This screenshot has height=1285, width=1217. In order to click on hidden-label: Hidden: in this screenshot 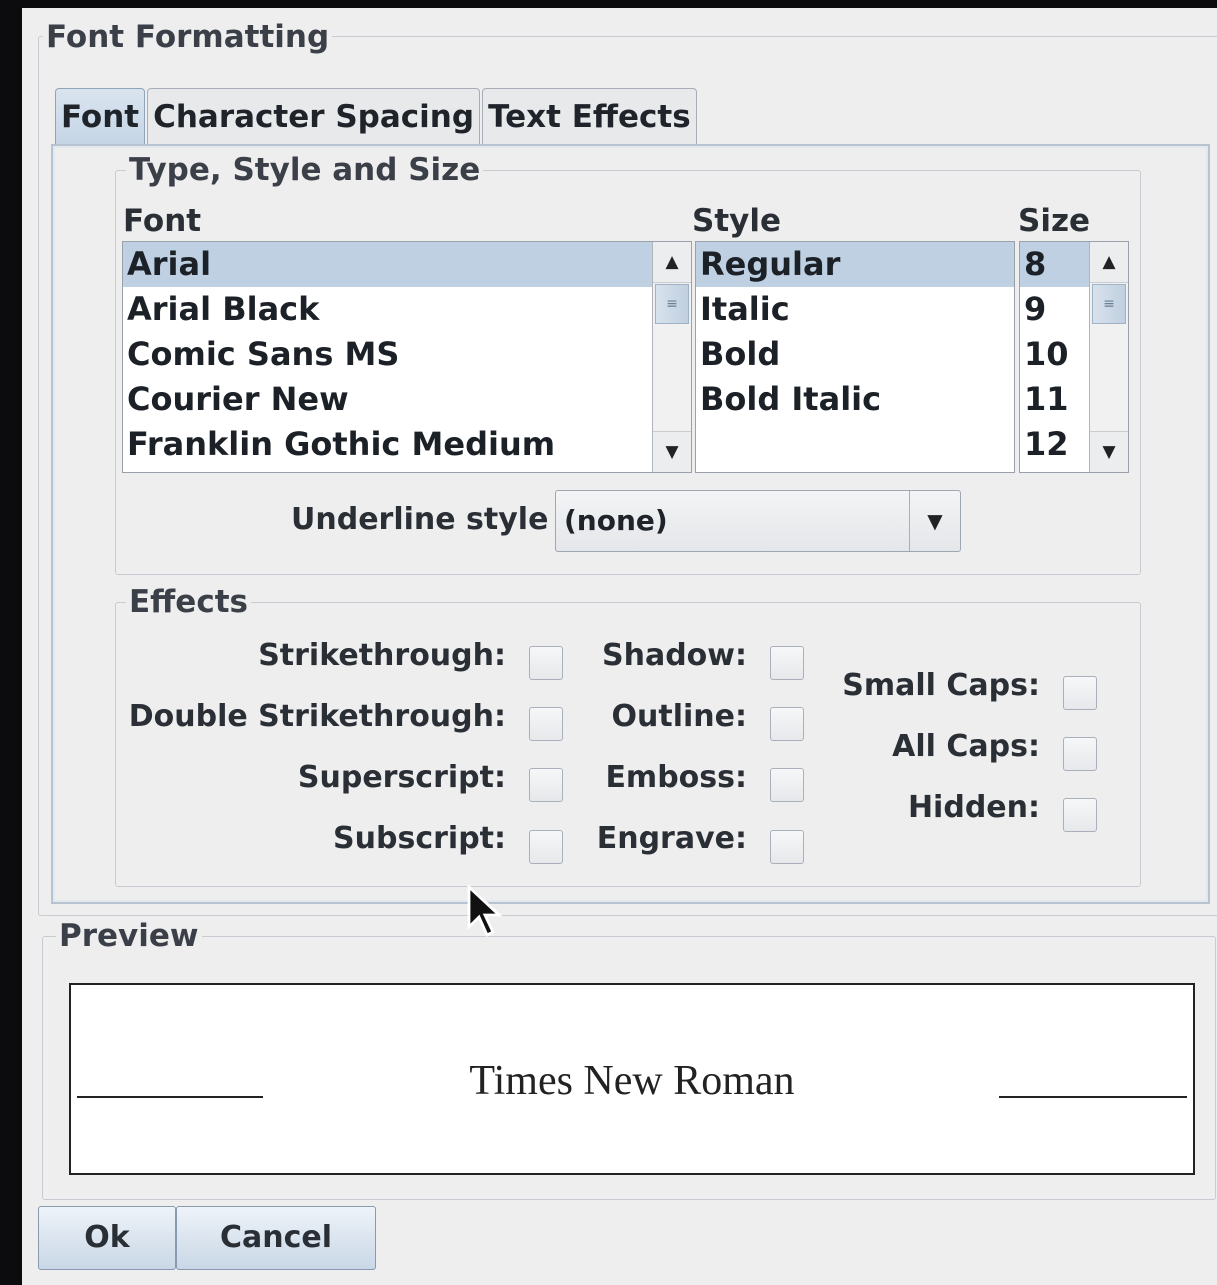, I will do `click(973, 807)`.